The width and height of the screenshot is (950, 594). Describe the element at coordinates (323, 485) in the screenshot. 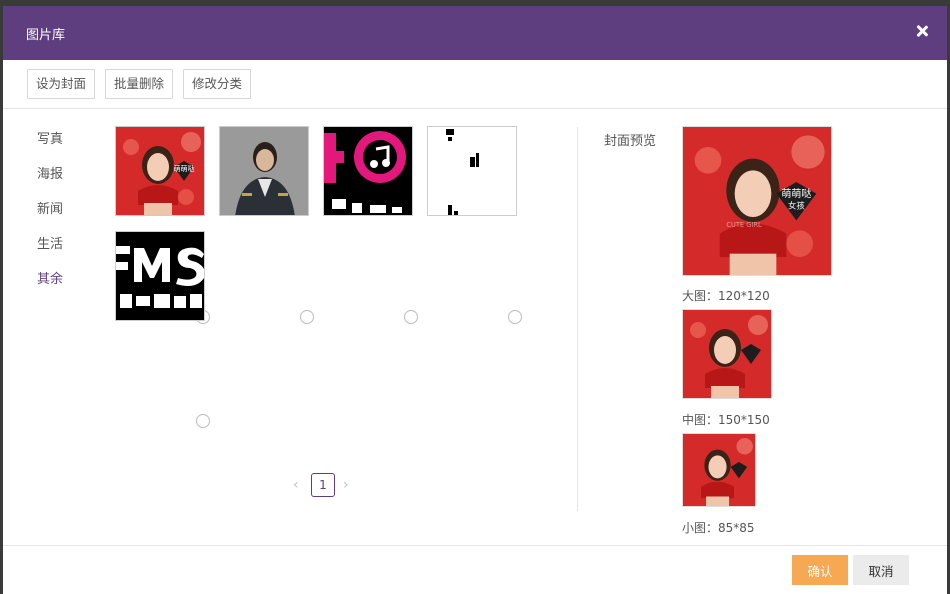

I see `page-1-button: 1` at that location.